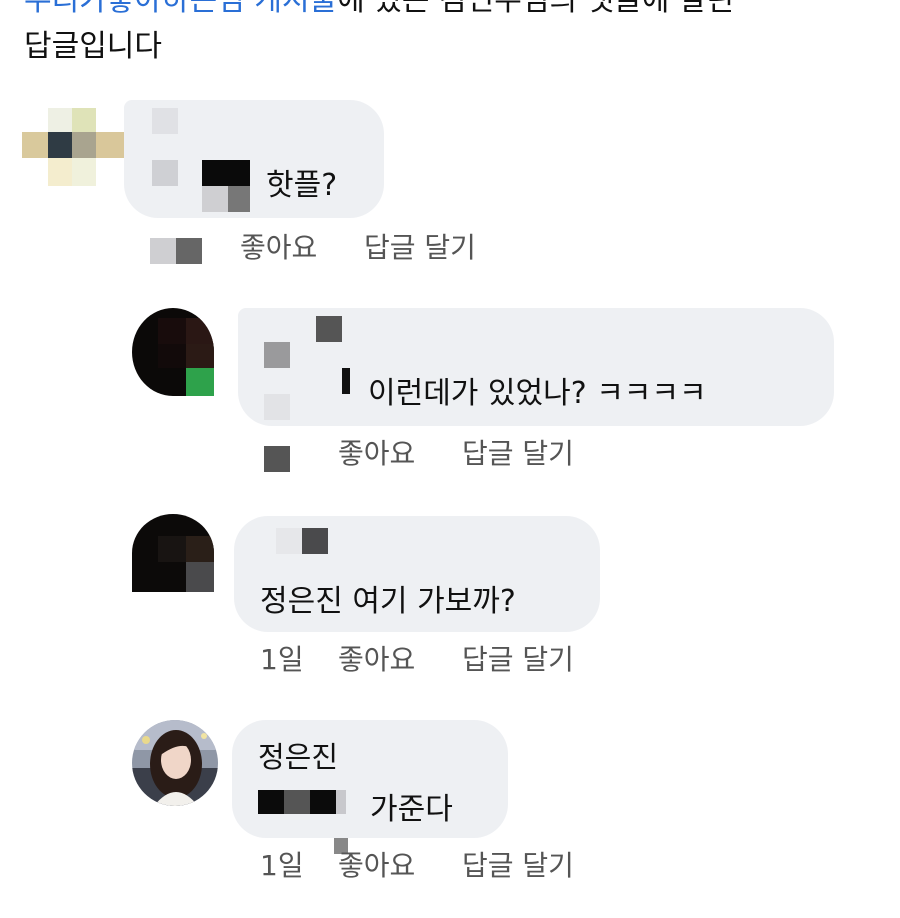  Describe the element at coordinates (411, 809) in the screenshot. I see `comment-text: 가준다` at that location.